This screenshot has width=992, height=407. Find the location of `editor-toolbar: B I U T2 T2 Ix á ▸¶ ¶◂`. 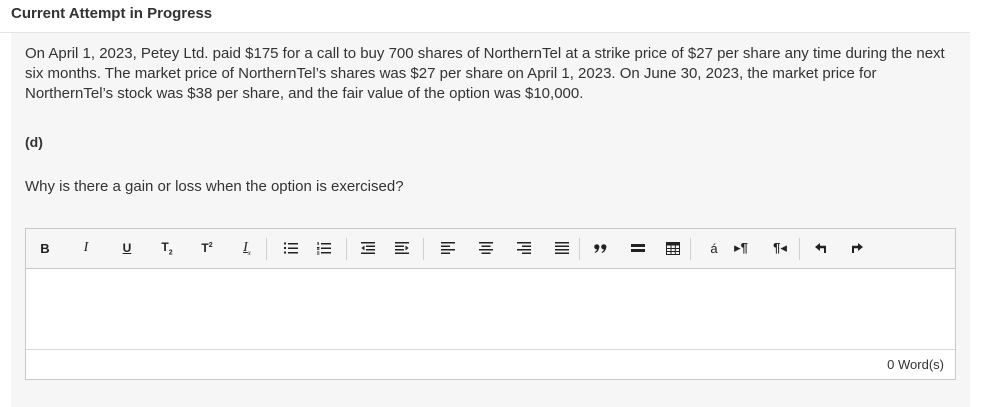

editor-toolbar: B I U T2 T2 Ix á ▸¶ ¶◂ is located at coordinates (490, 249).